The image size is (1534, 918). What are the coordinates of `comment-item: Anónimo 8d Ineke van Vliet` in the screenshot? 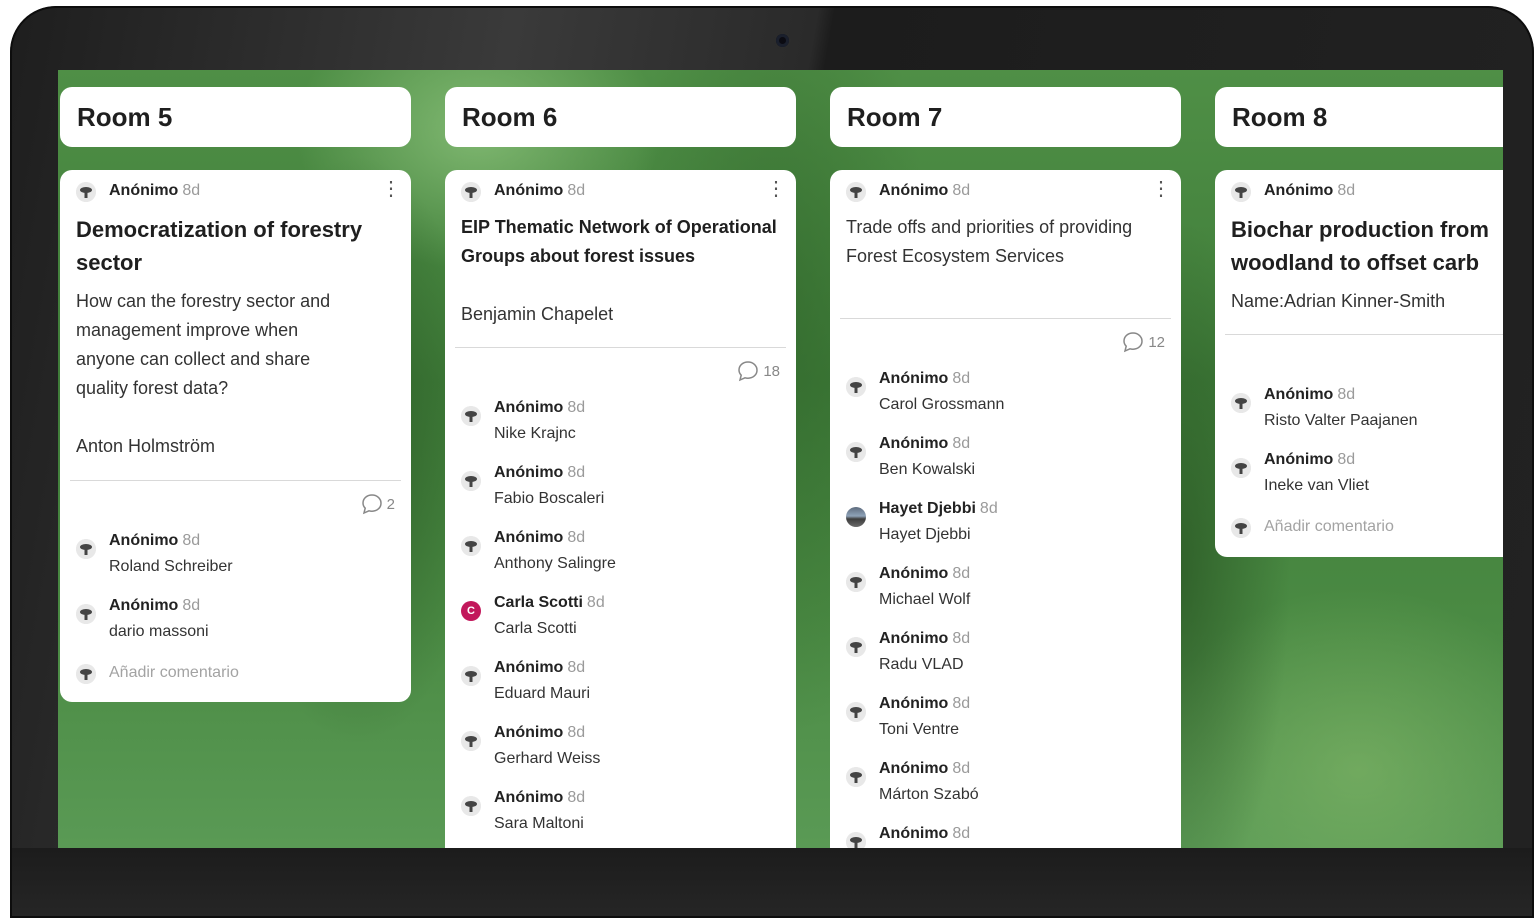 It's located at (1367, 481).